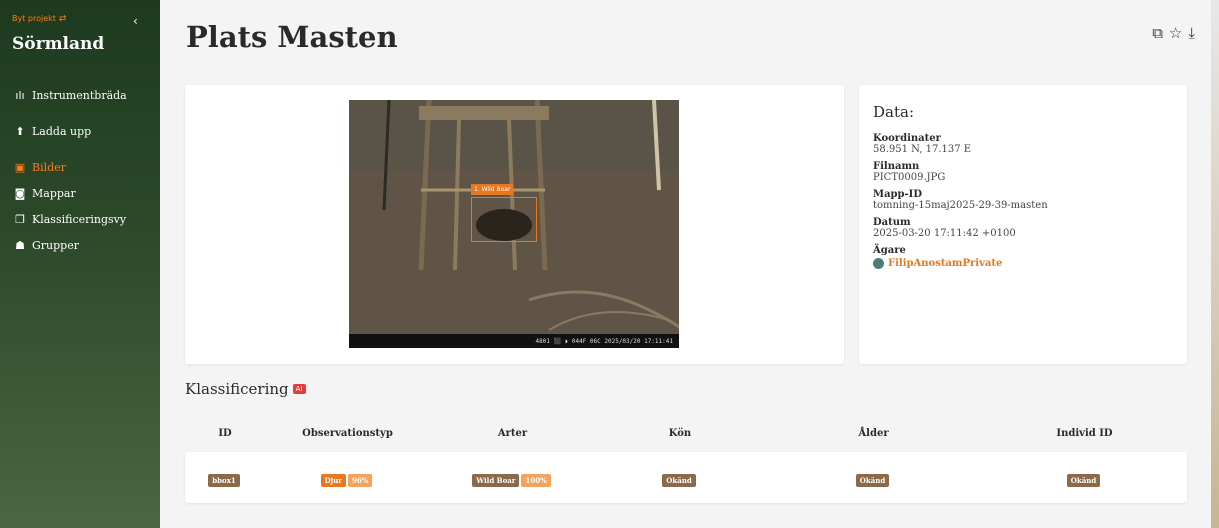 This screenshot has height=528, width=1219. Describe the element at coordinates (333, 480) in the screenshot. I see `observation-type-chip: Djur` at that location.